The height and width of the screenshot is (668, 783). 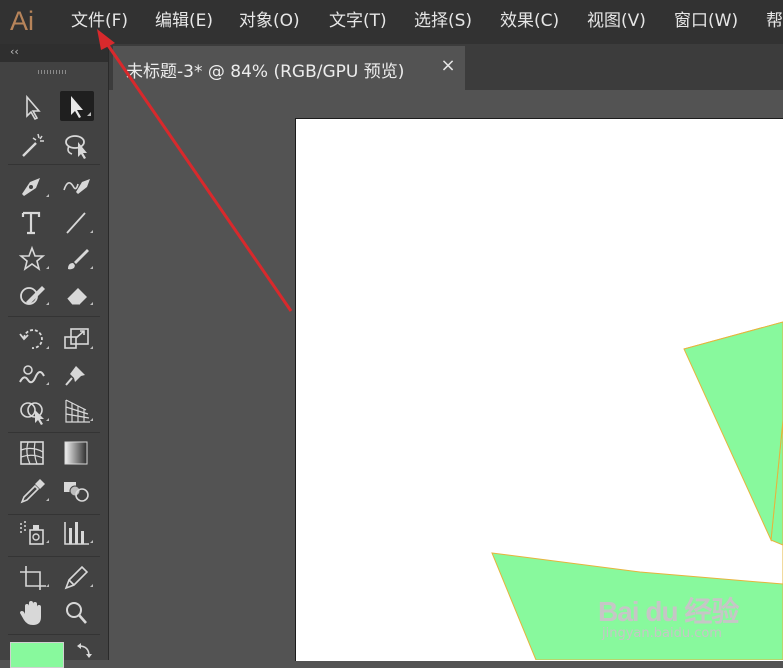 What do you see at coordinates (33, 339) in the screenshot?
I see `rotate-tool-icon` at bounding box center [33, 339].